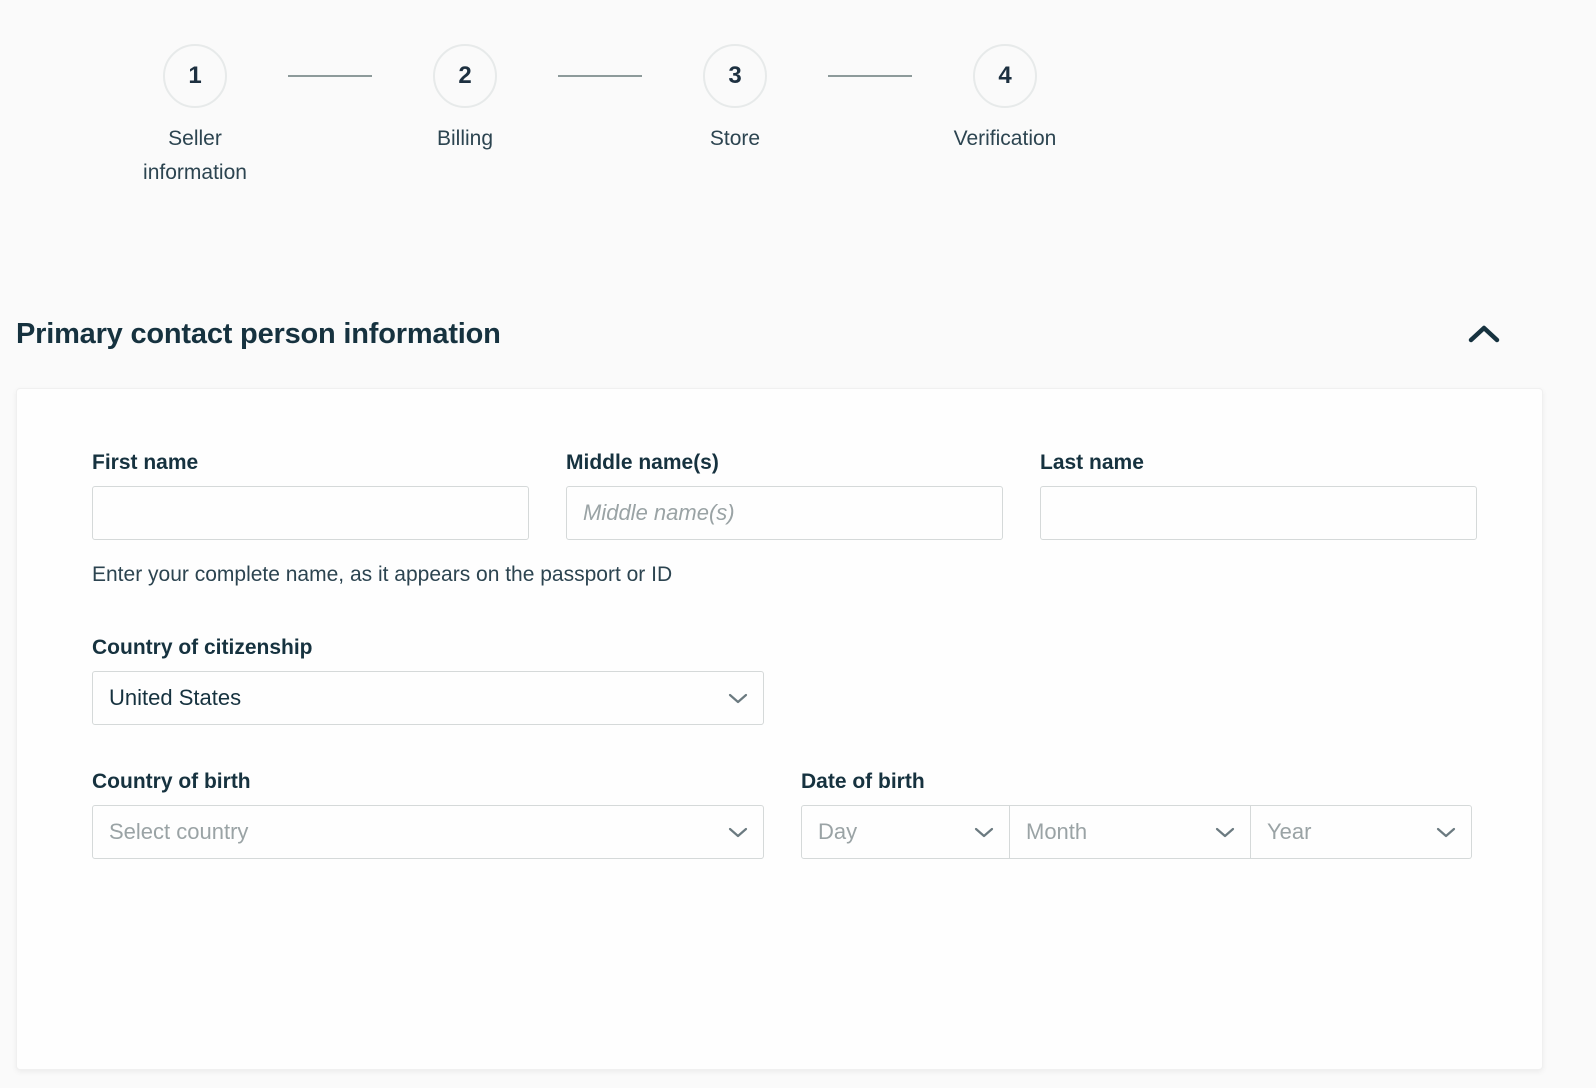  Describe the element at coordinates (428, 698) in the screenshot. I see `country-of-citizenship-select: United States` at that location.